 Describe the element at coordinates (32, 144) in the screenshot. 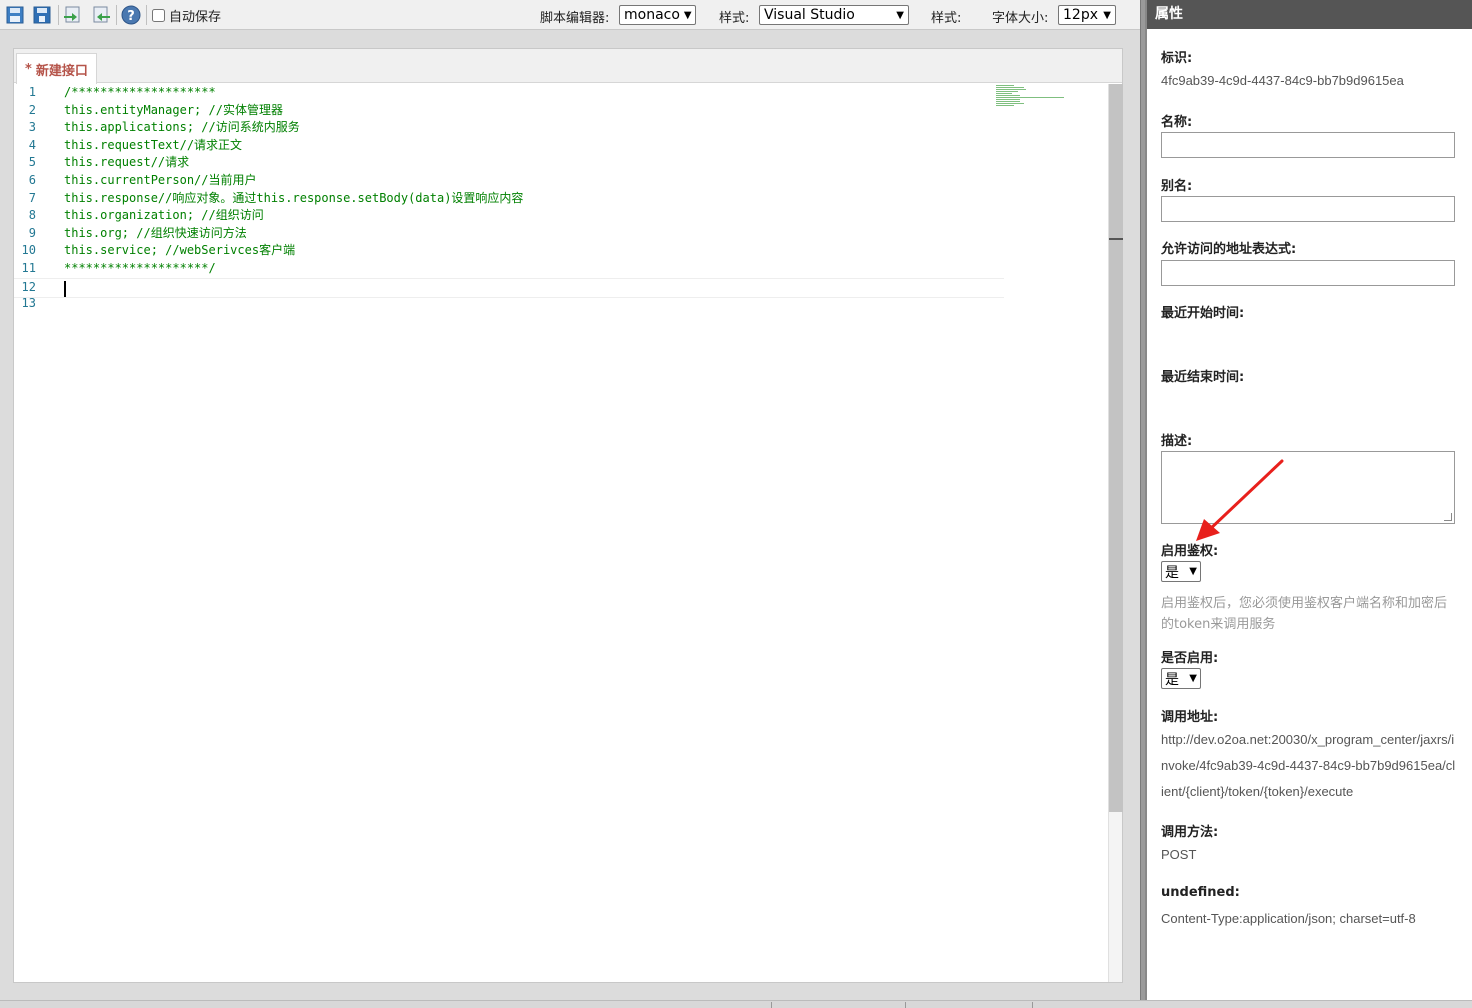

I see `line-number: 4` at that location.